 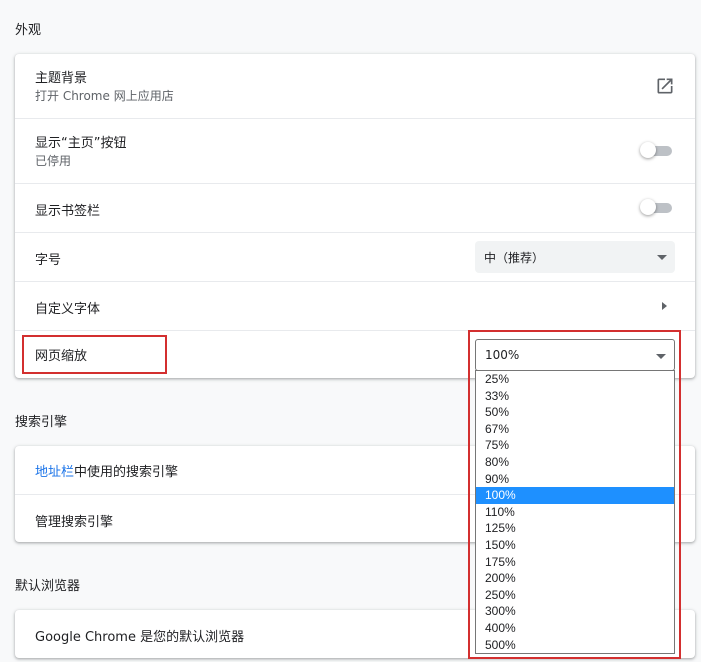 What do you see at coordinates (656, 207) in the screenshot?
I see `bookmarks-bar-toggle` at bounding box center [656, 207].